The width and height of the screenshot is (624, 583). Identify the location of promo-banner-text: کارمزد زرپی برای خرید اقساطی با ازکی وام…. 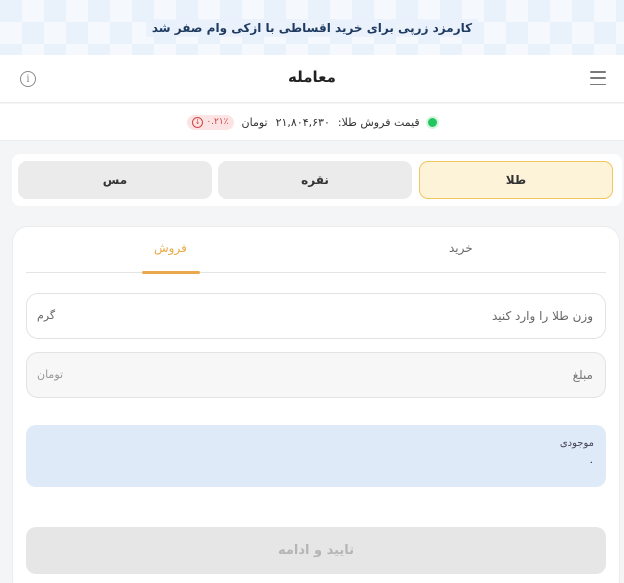
(312, 27).